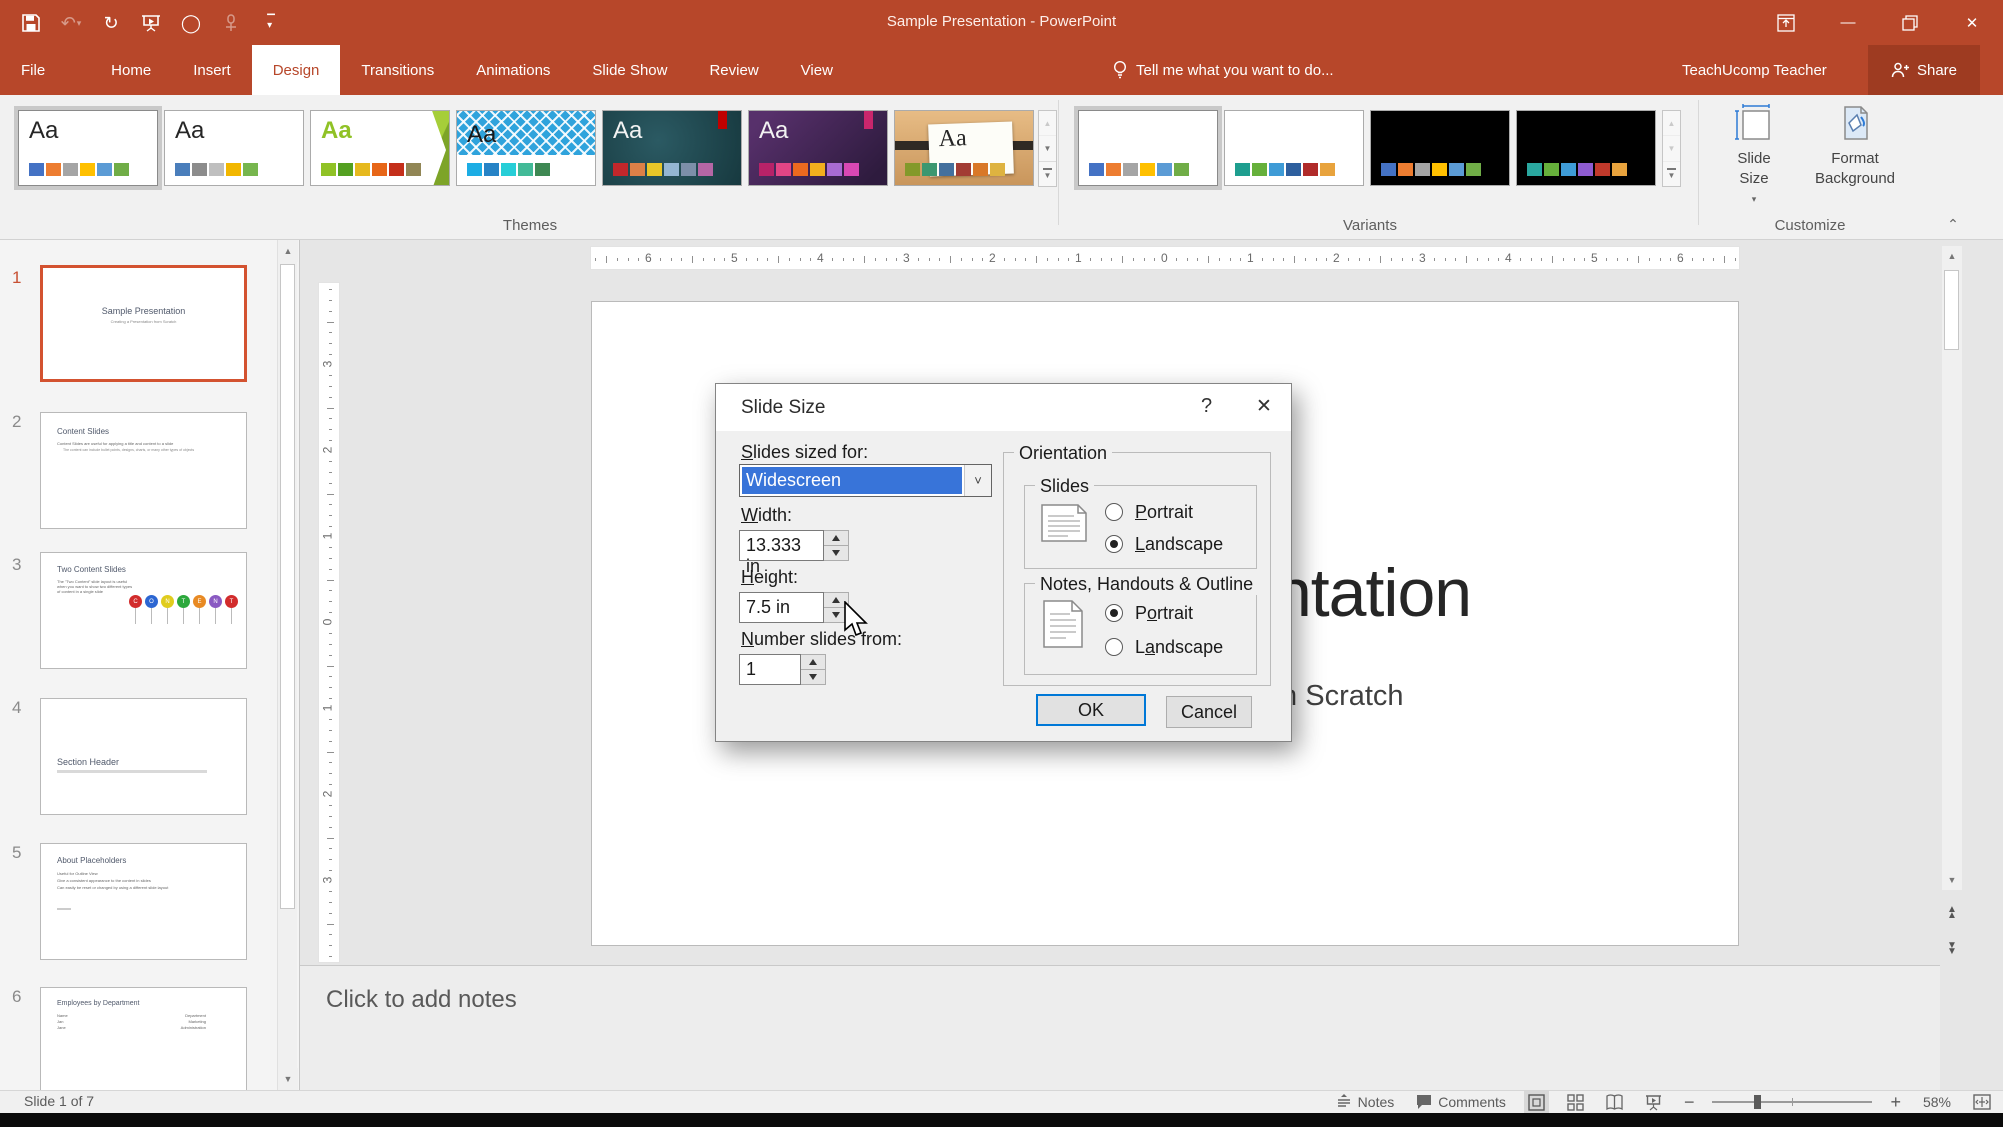 The width and height of the screenshot is (2003, 1127). What do you see at coordinates (1001, 1120) in the screenshot?
I see `screen-edge` at bounding box center [1001, 1120].